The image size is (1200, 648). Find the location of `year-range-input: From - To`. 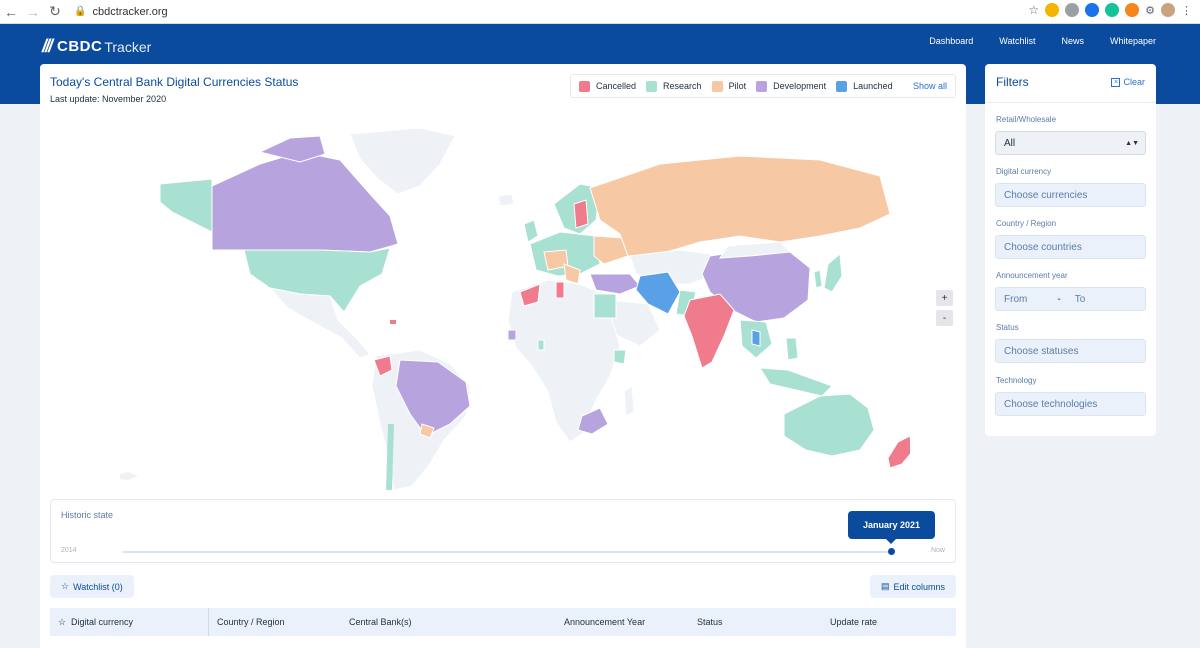

year-range-input: From - To is located at coordinates (1070, 299).